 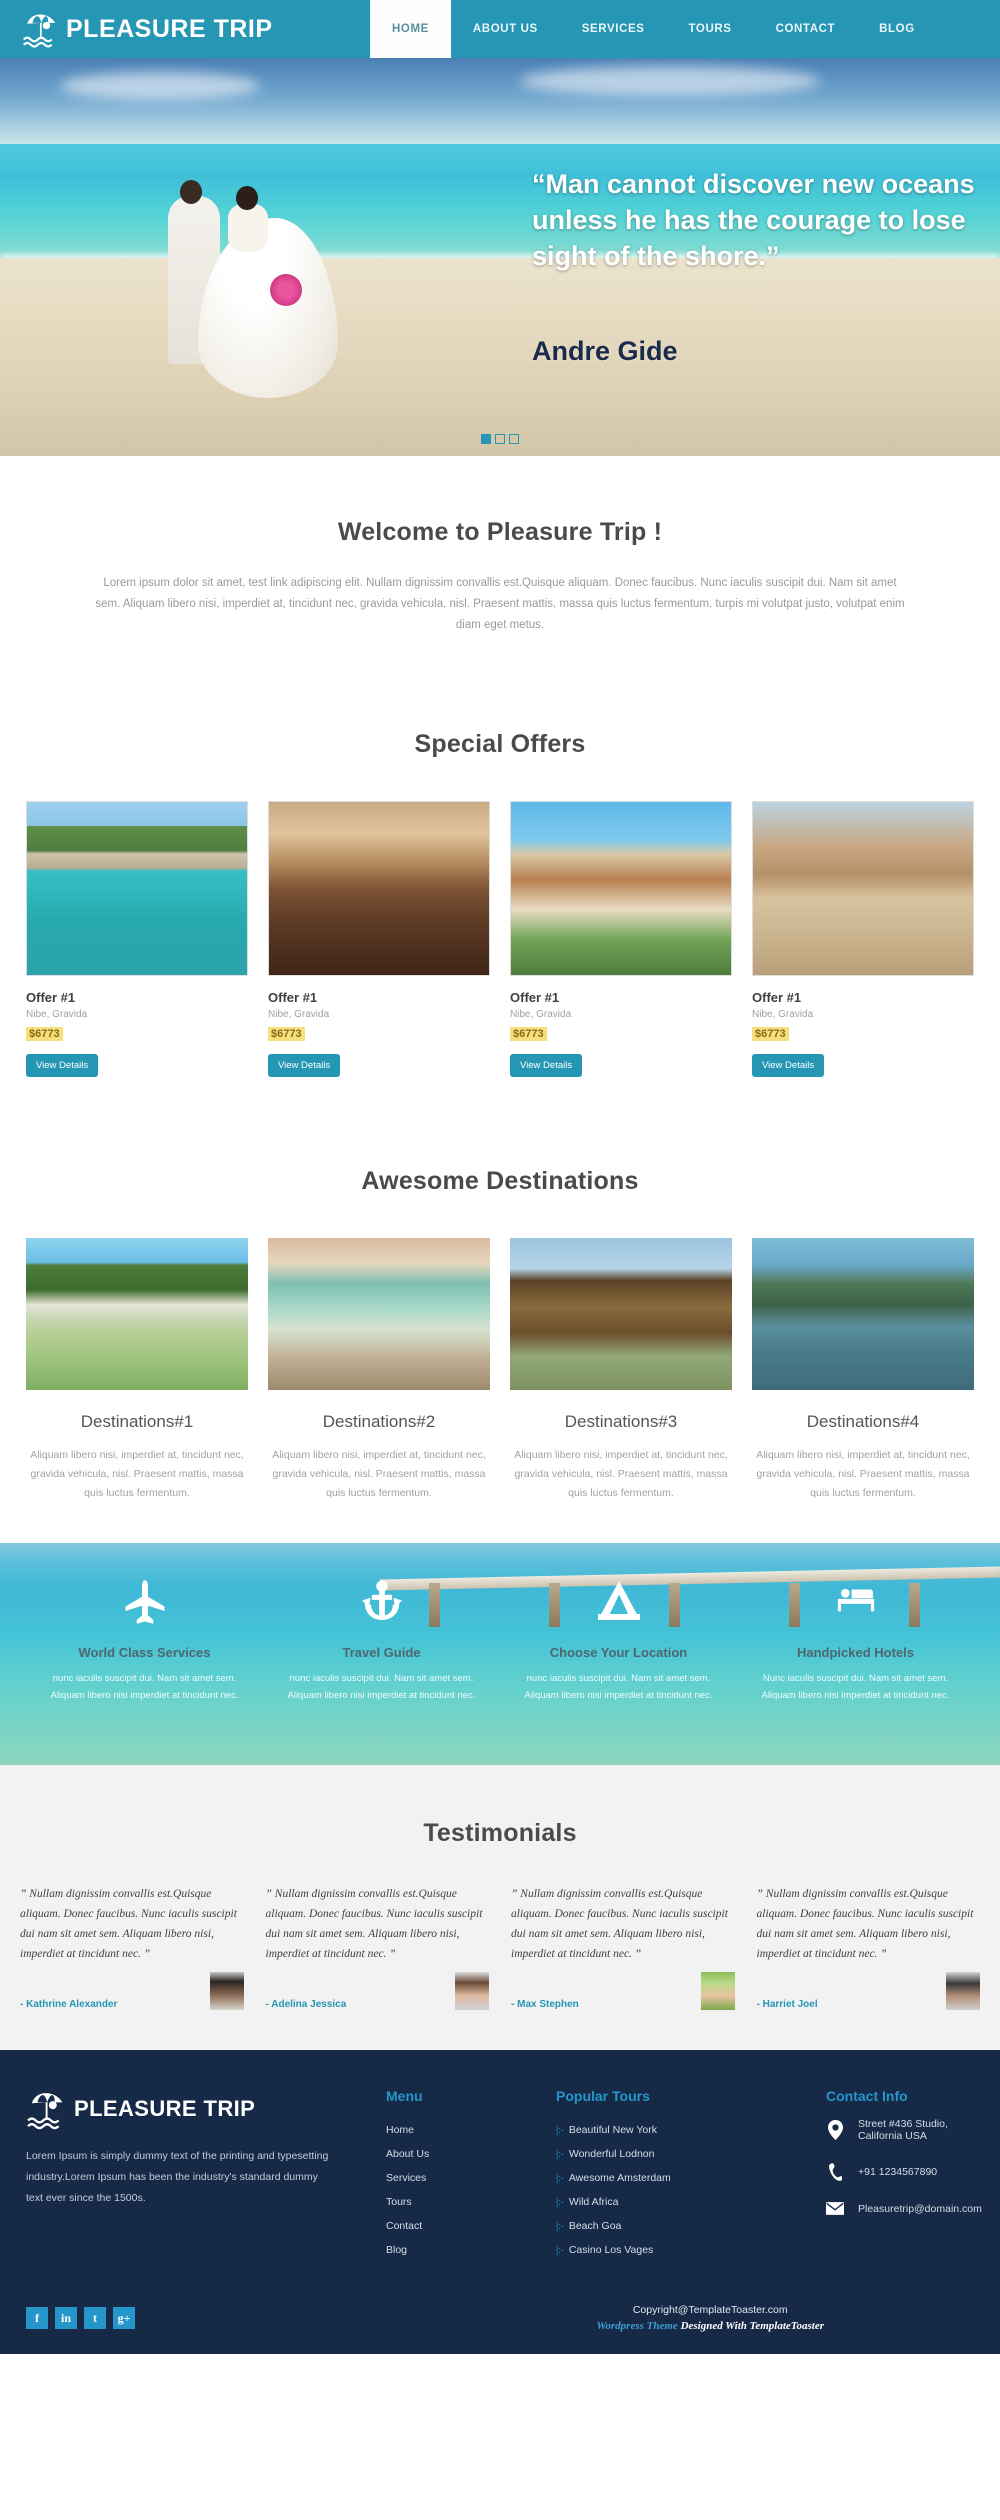 What do you see at coordinates (619, 2178) in the screenshot?
I see `footer-tour-label: Awesome Amsterdam` at bounding box center [619, 2178].